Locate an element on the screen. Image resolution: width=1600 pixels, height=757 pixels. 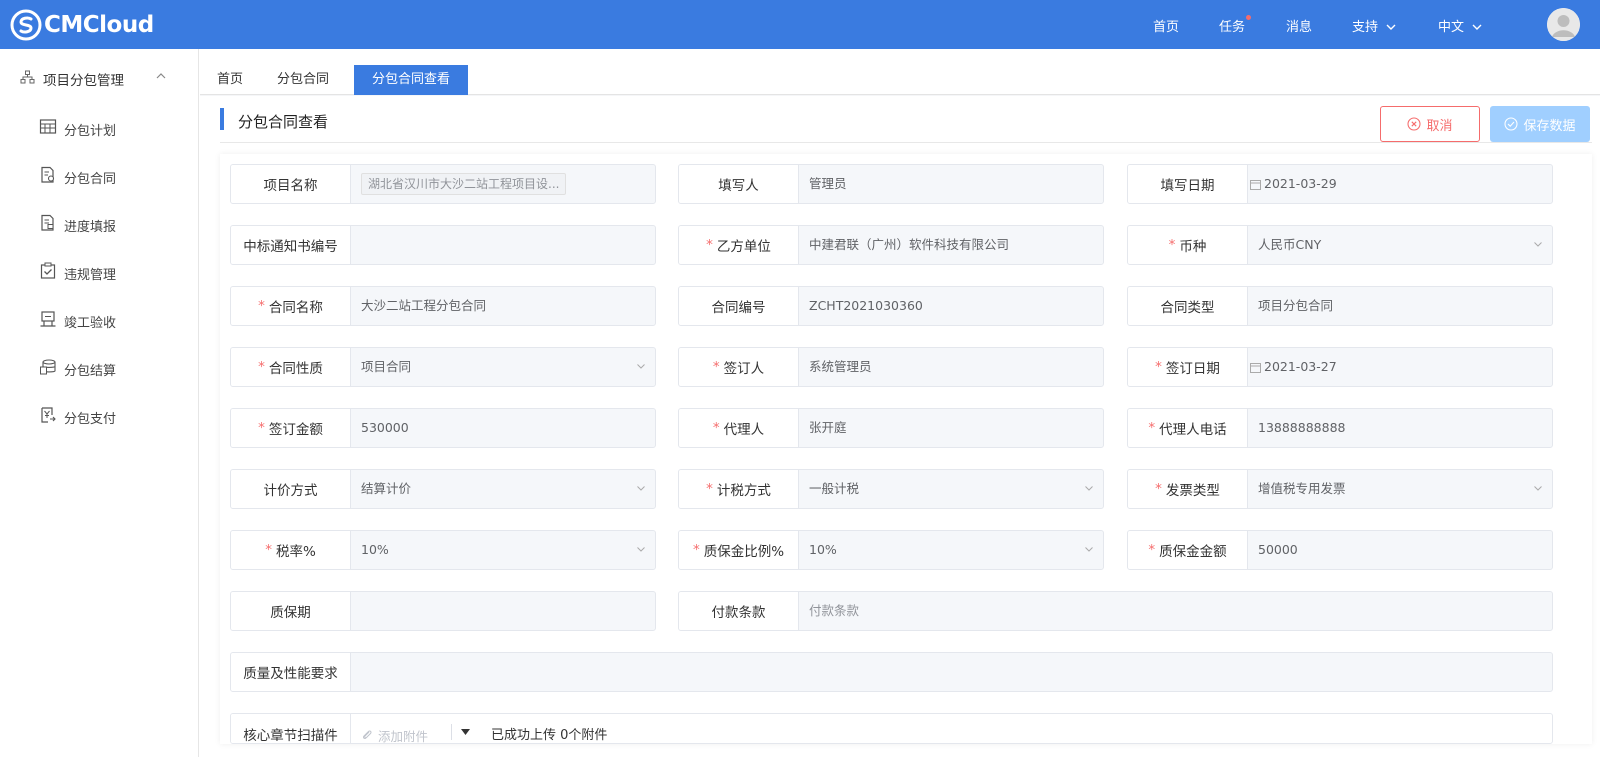
payment-terms-input: 付款条款 is located at coordinates (834, 611).